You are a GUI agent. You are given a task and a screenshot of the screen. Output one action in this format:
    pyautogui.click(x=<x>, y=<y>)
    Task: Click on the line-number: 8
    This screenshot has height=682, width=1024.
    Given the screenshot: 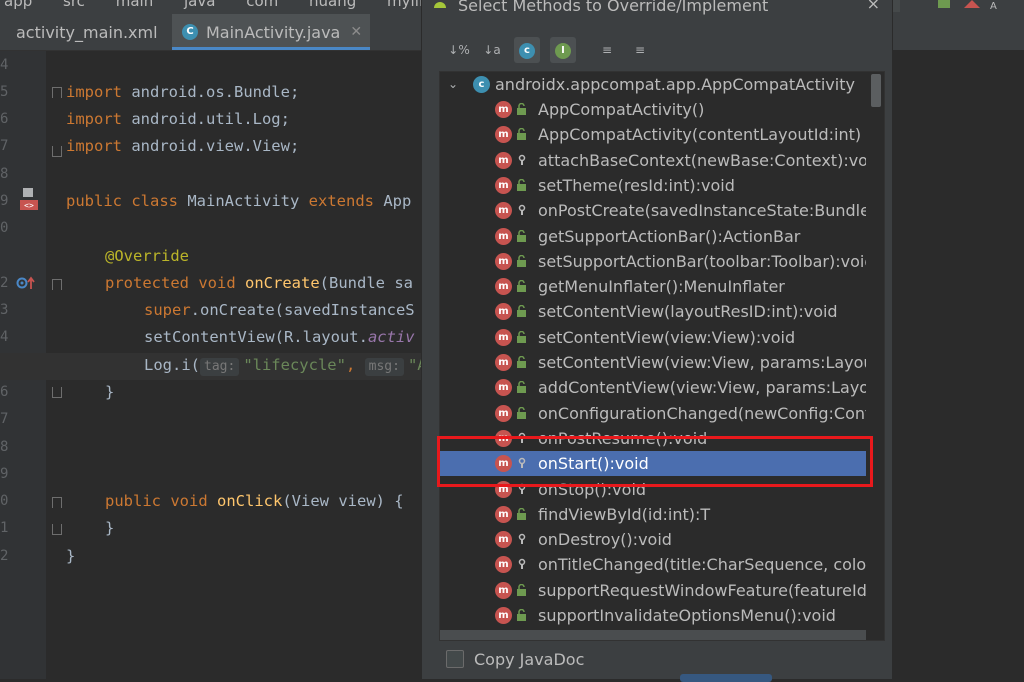 What is the action you would take?
    pyautogui.click(x=4, y=174)
    